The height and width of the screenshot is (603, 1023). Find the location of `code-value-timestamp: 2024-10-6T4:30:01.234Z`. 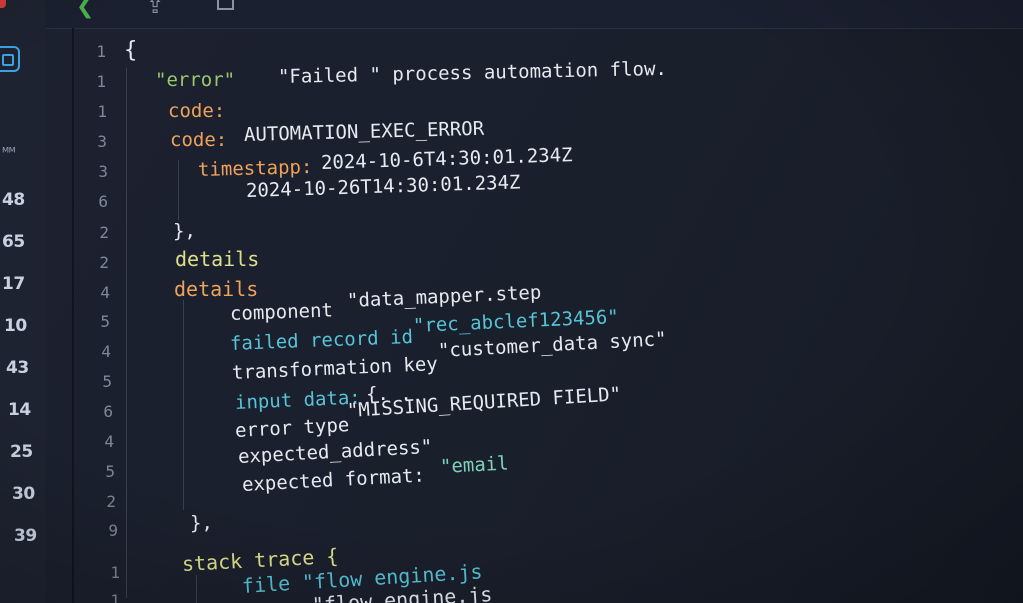

code-value-timestamp: 2024-10-6T4:30:01.234Z is located at coordinates (446, 159).